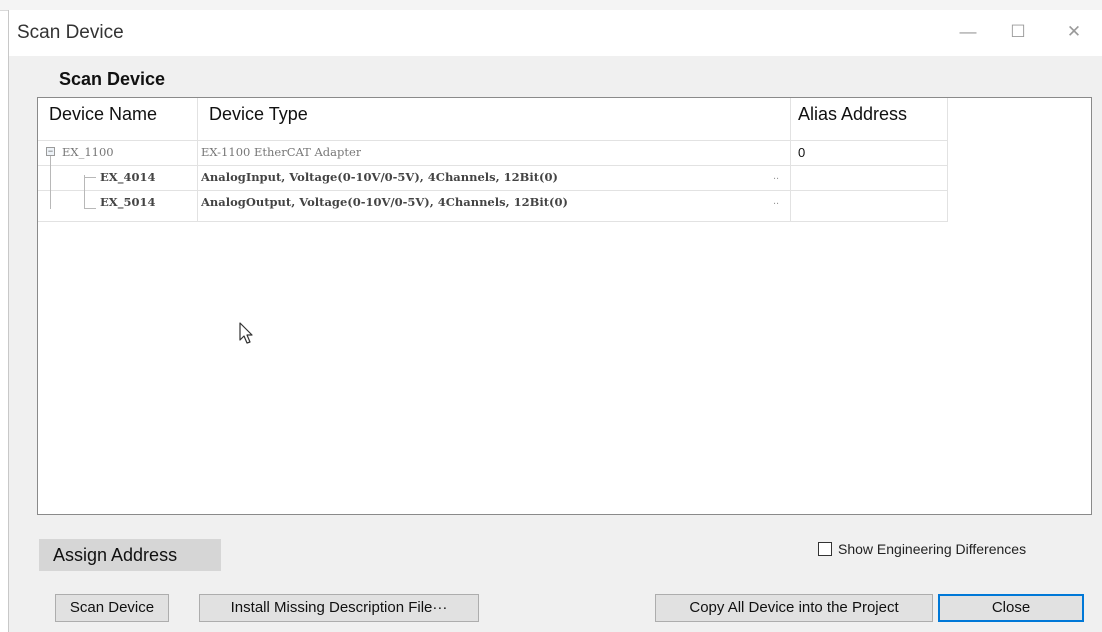  What do you see at coordinates (1074, 32) in the screenshot?
I see `close-icon: ✕` at bounding box center [1074, 32].